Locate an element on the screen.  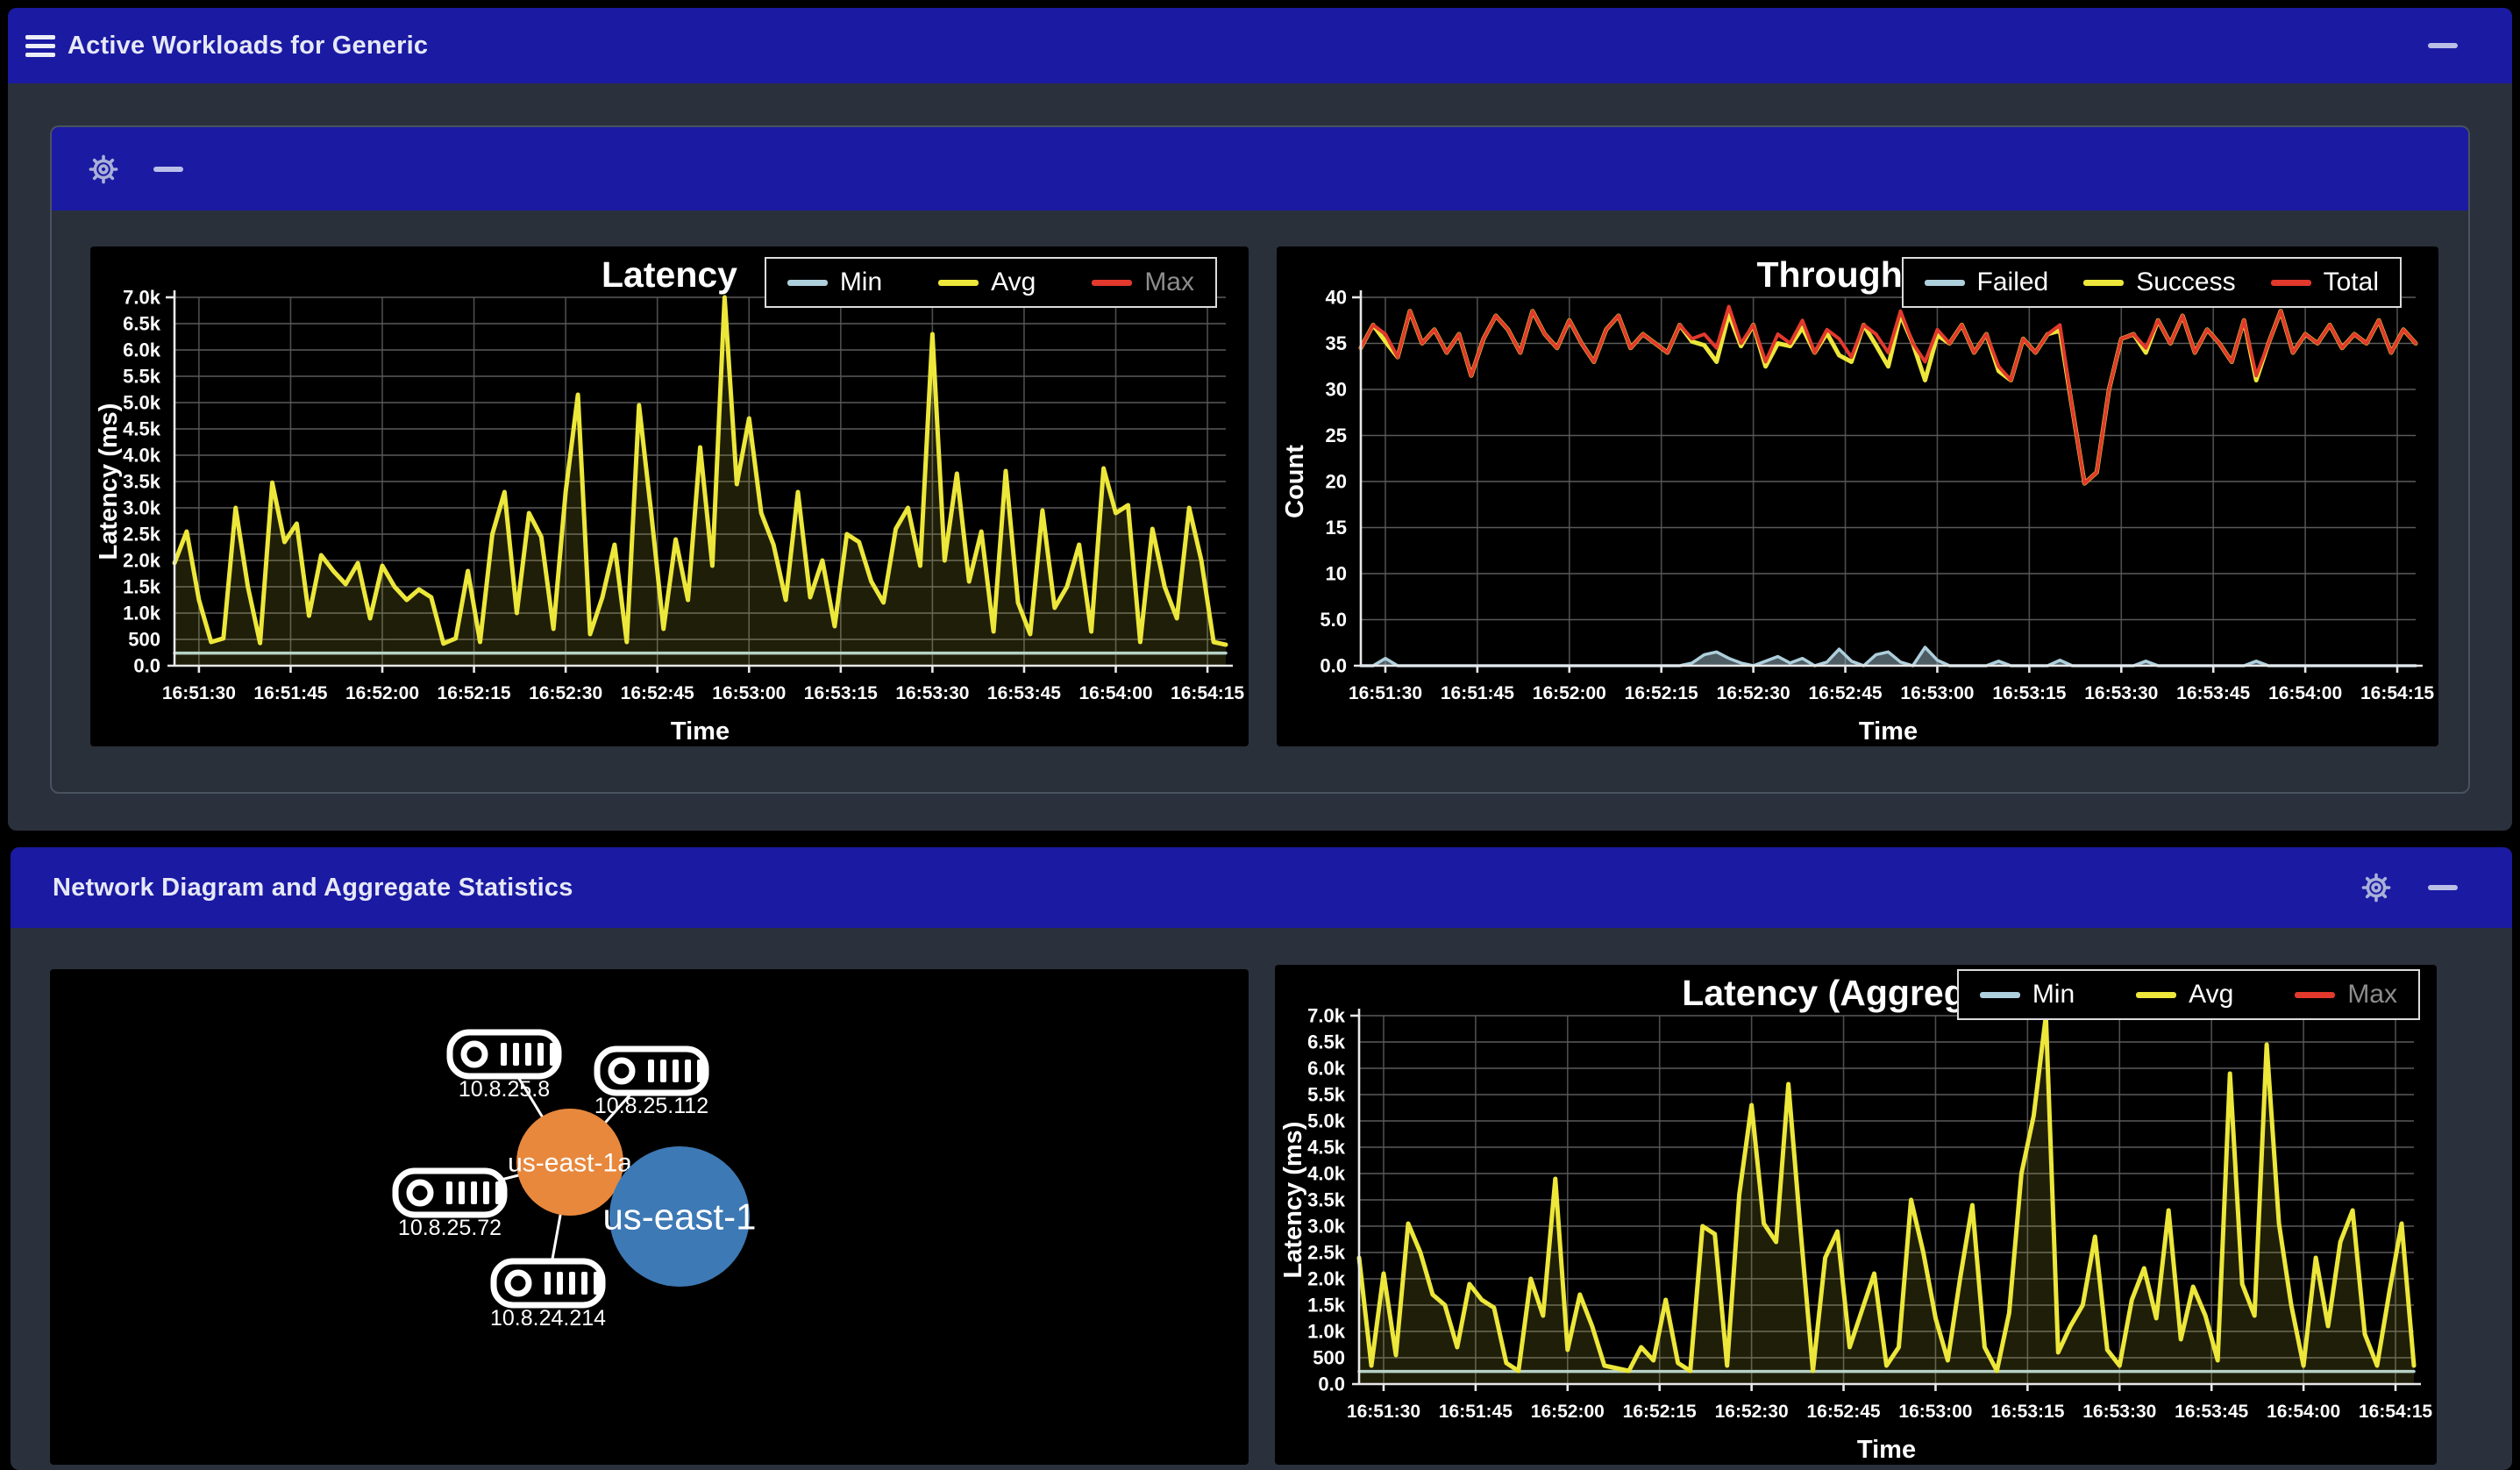
svg-text: 16:53:45 is located at coordinates (1024, 693).